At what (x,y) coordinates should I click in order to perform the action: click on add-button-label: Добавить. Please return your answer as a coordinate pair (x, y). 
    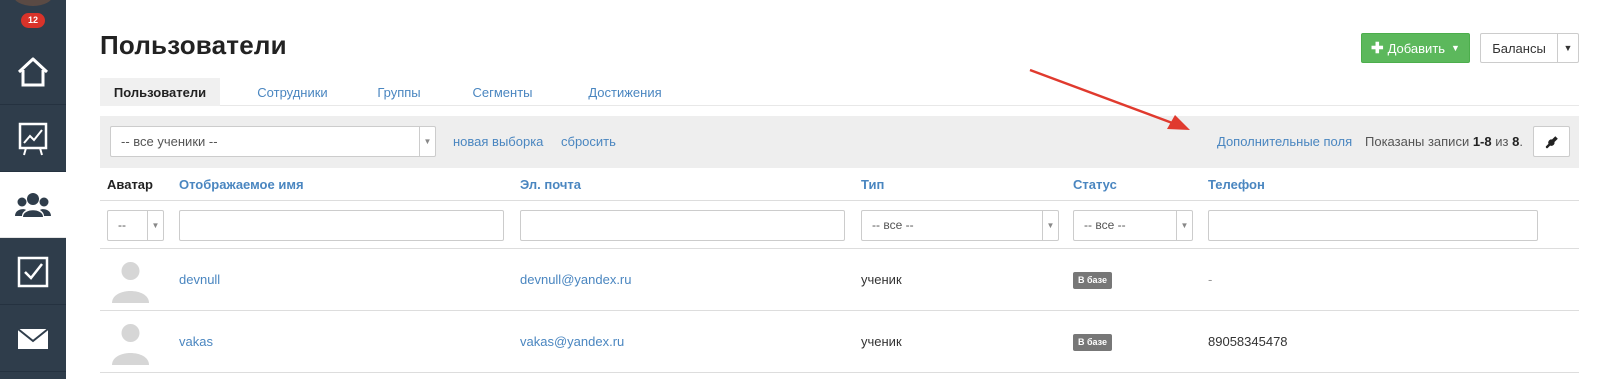
    Looking at the image, I should click on (1416, 48).